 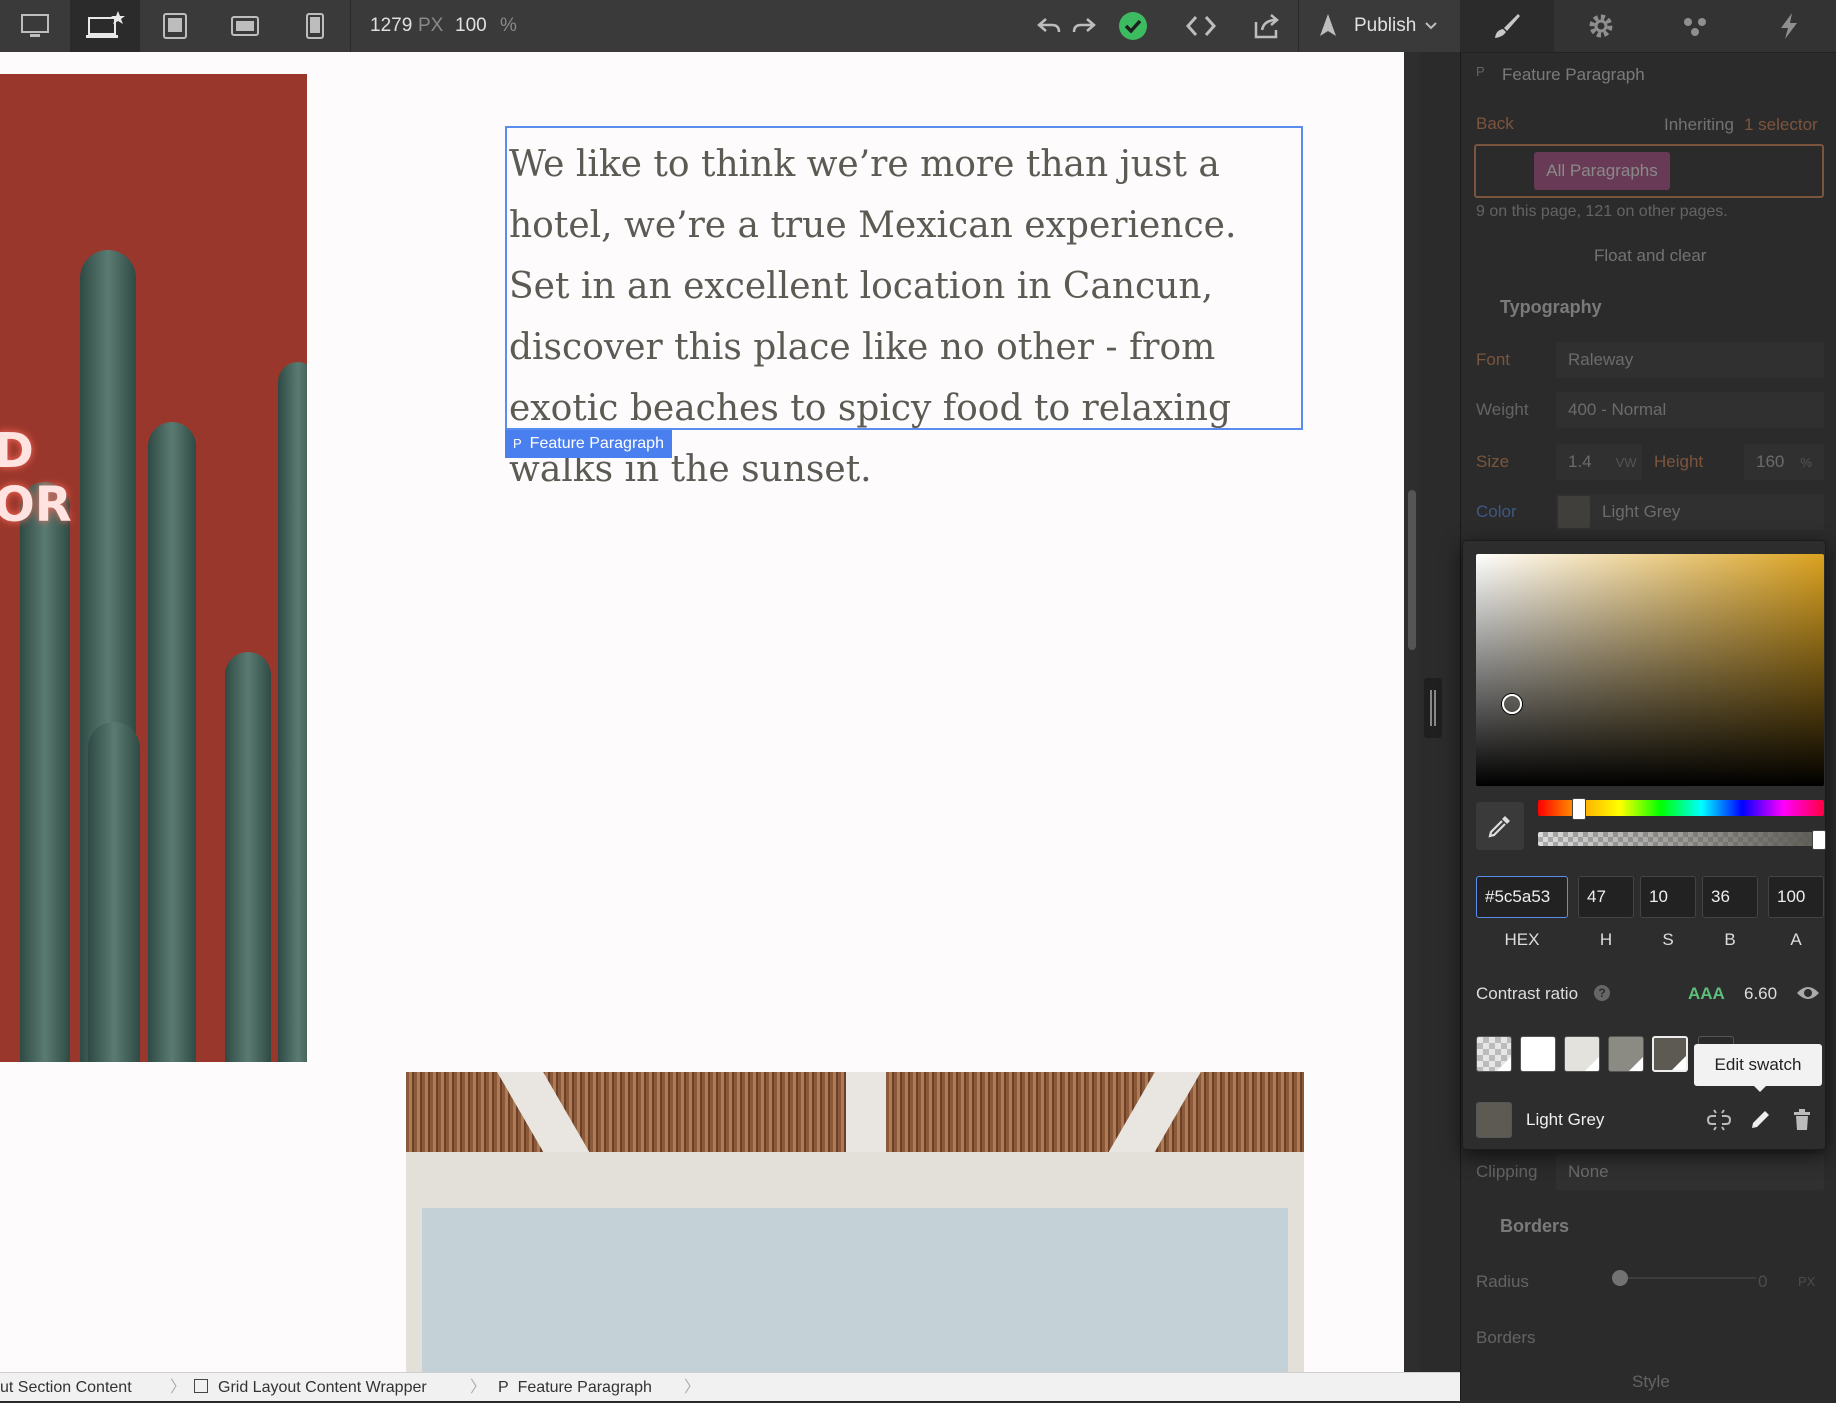 What do you see at coordinates (1681, 839) in the screenshot?
I see `alpha-slider` at bounding box center [1681, 839].